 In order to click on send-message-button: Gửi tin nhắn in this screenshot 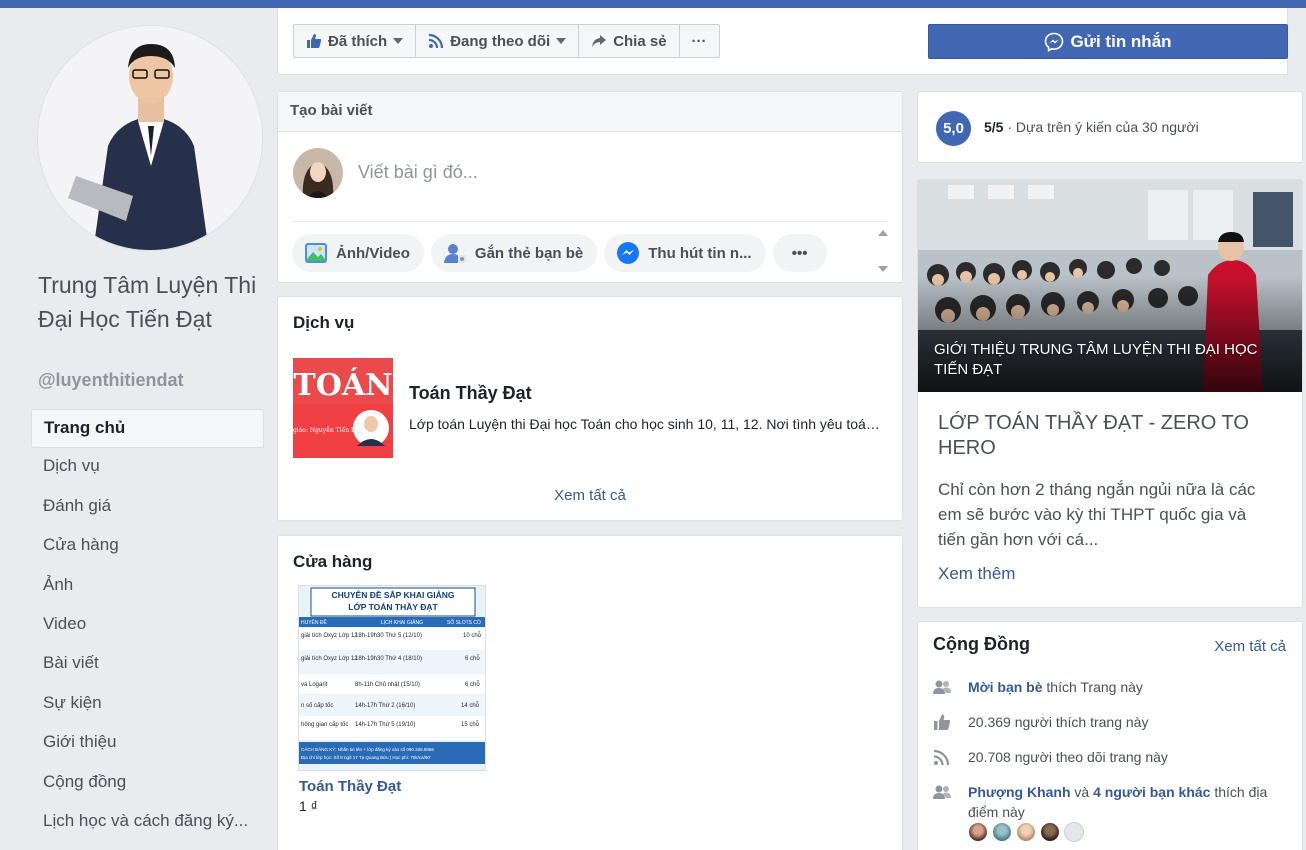, I will do `click(1108, 41)`.